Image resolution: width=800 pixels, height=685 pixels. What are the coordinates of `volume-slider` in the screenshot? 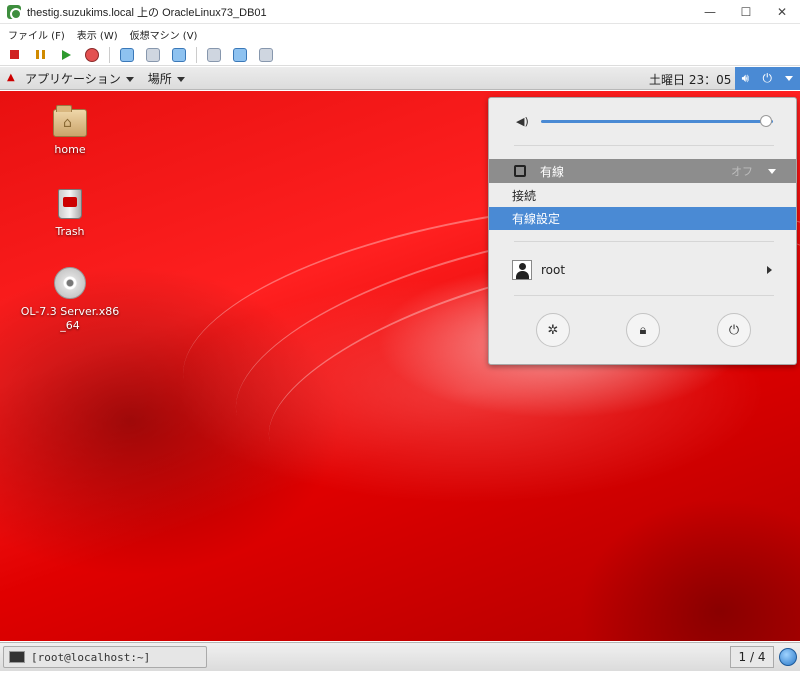 It's located at (657, 121).